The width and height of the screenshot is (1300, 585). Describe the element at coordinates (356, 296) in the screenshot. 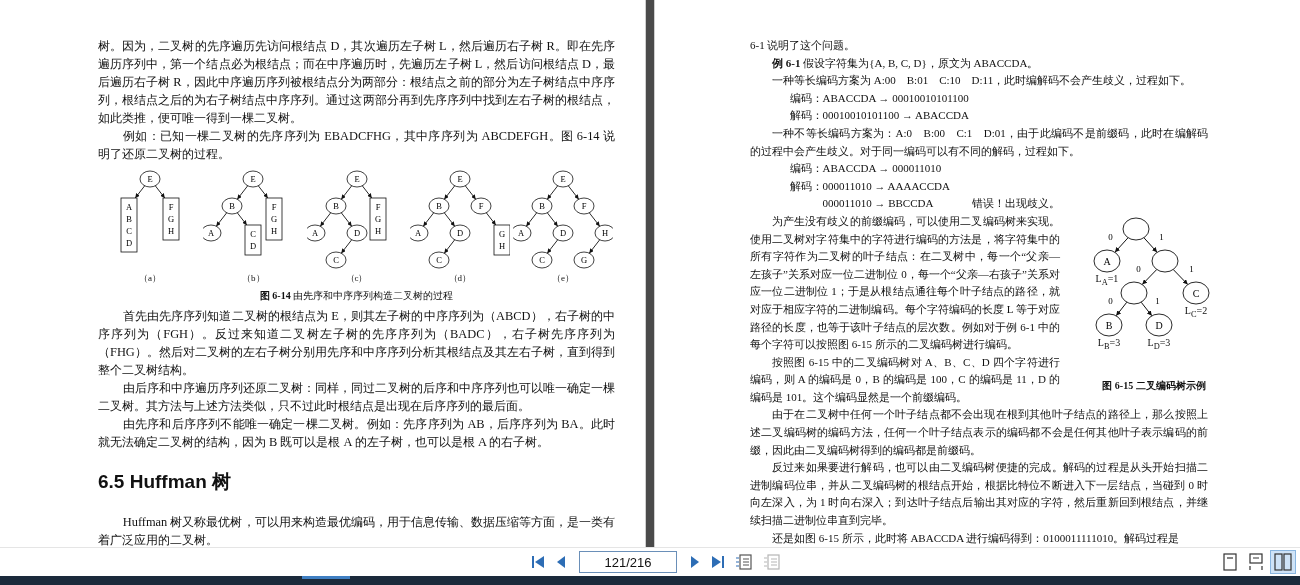

I see `figure-caption: 图 6-14 由先序和中序序列构造二叉树的过程` at that location.